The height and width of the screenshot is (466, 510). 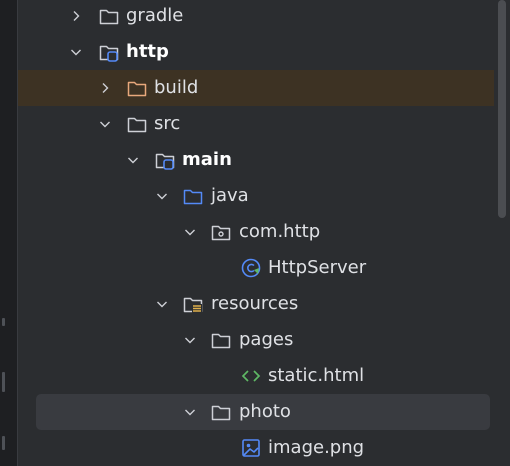 What do you see at coordinates (256, 17) in the screenshot?
I see `tree-item-gradle: gradle` at bounding box center [256, 17].